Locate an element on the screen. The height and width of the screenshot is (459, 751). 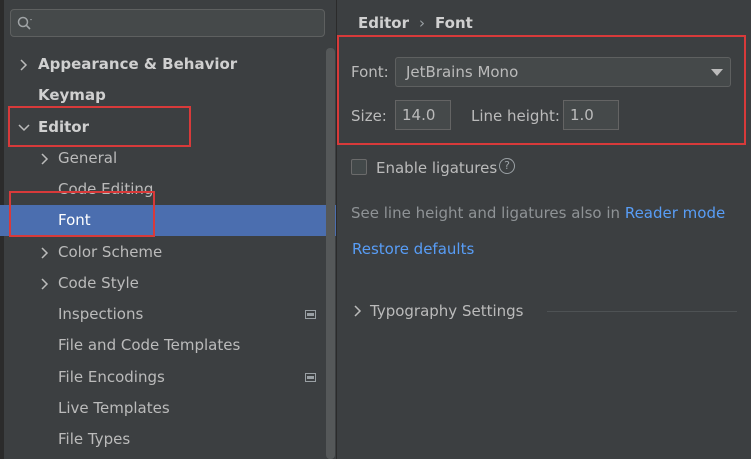
size-field is located at coordinates (423, 115).